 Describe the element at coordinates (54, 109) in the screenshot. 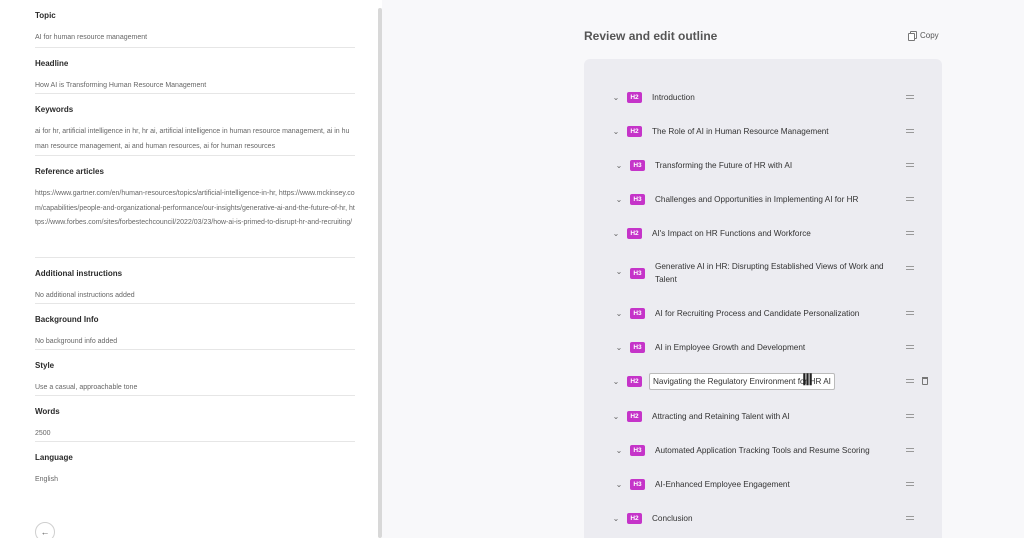

I see `section-label: Keywords` at that location.